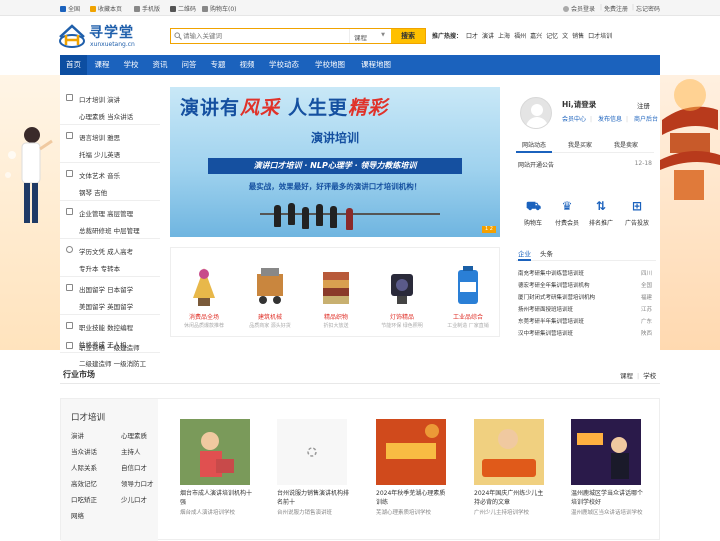 The width and height of the screenshot is (720, 541). Describe the element at coordinates (574, 119) in the screenshot. I see `member-center-link: 会员中心` at that location.